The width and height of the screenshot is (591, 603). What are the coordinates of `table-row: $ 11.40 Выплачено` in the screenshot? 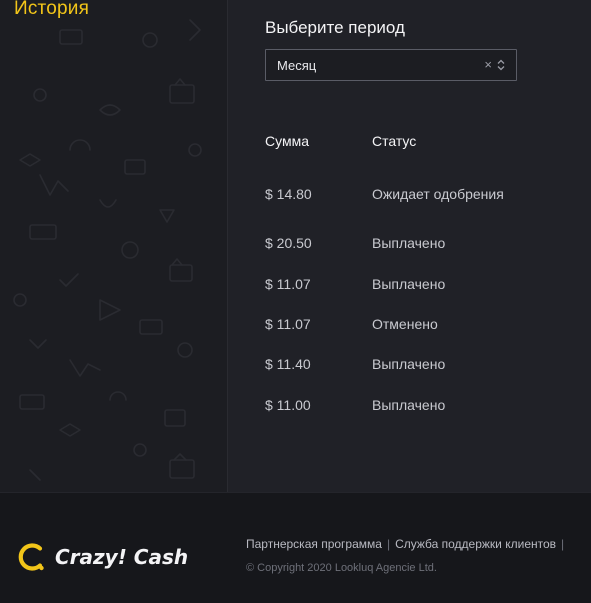 It's located at (409, 366).